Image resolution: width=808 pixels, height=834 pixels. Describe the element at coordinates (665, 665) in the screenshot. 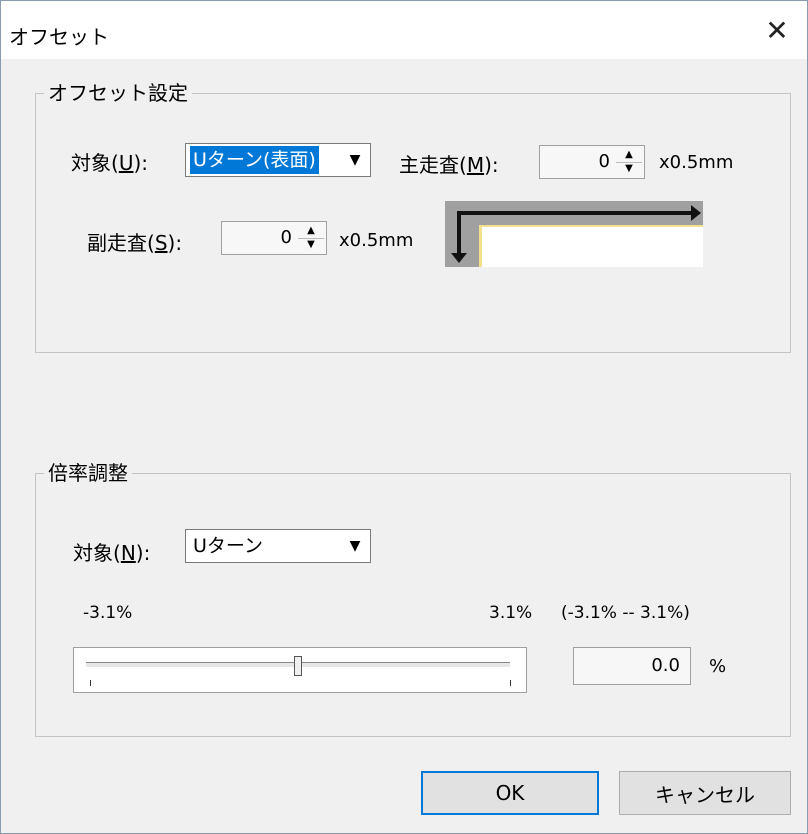

I see `scale-value: 0.0` at that location.